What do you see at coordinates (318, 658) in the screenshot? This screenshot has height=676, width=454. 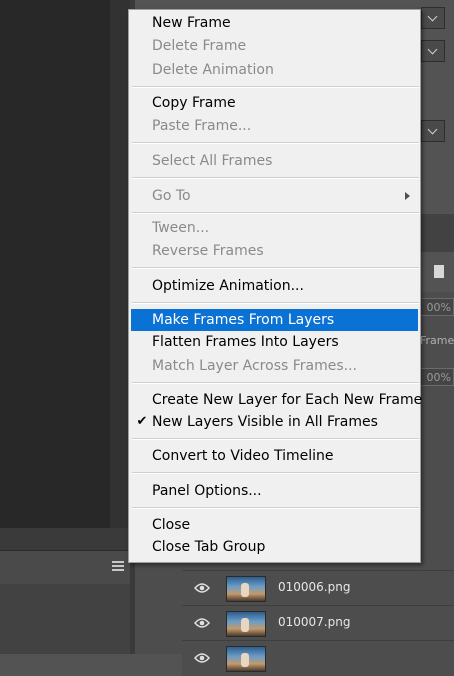 I see `layer-row` at bounding box center [318, 658].